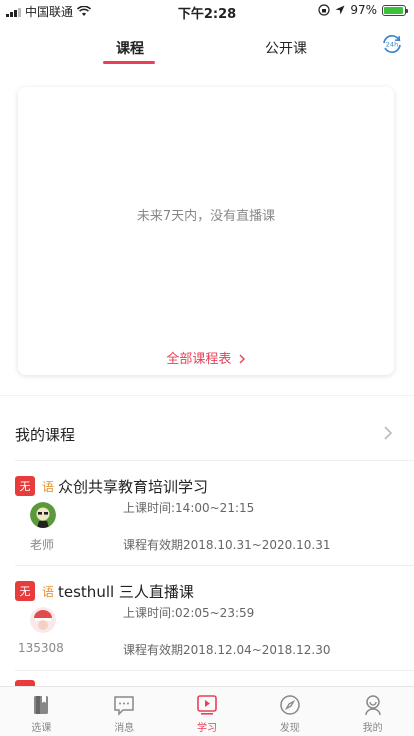  I want to click on book-icon, so click(41, 705).